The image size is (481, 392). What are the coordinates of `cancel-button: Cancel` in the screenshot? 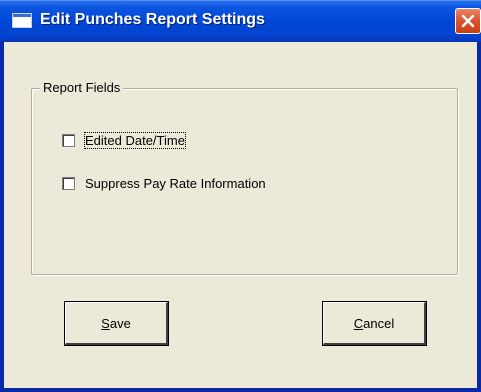 It's located at (374, 323).